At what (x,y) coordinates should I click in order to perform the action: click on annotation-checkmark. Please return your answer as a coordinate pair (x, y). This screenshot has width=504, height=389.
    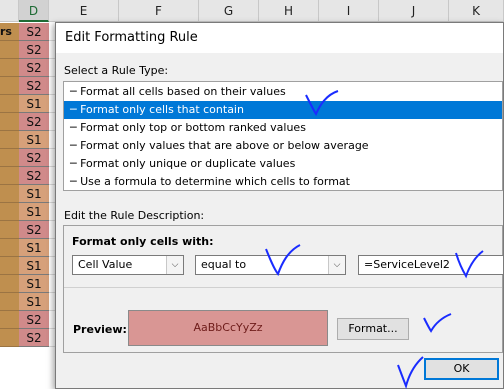
    Looking at the image, I should click on (410, 372).